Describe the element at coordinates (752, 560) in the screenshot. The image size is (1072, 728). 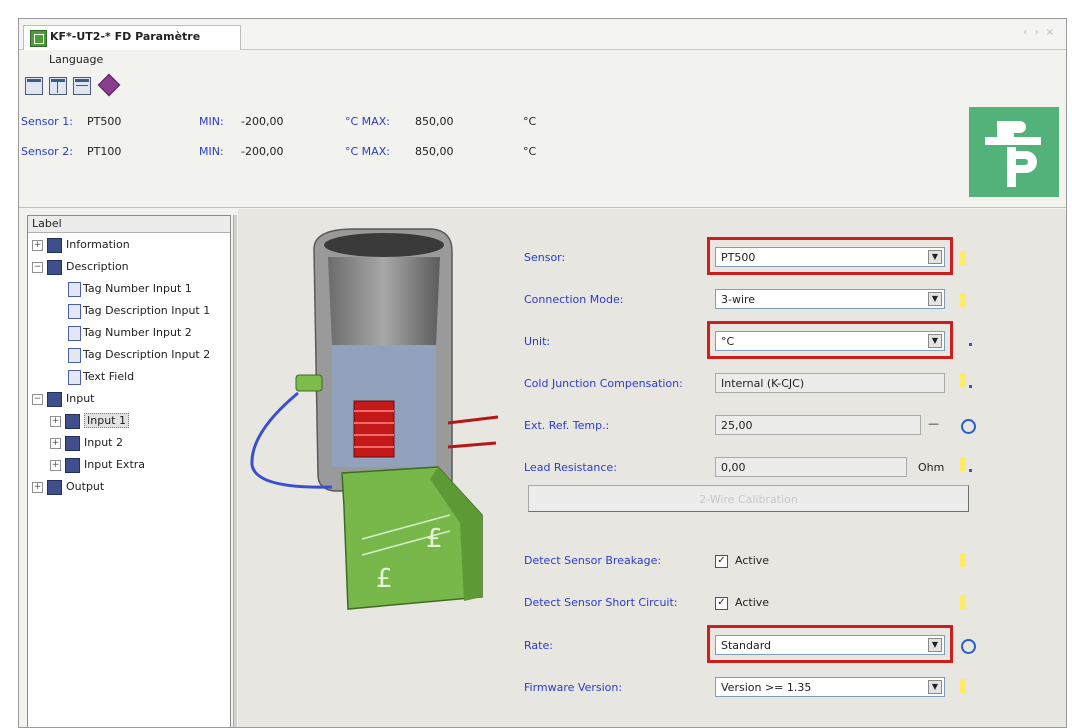
I see `detect-breakage-active-label: Active` at that location.